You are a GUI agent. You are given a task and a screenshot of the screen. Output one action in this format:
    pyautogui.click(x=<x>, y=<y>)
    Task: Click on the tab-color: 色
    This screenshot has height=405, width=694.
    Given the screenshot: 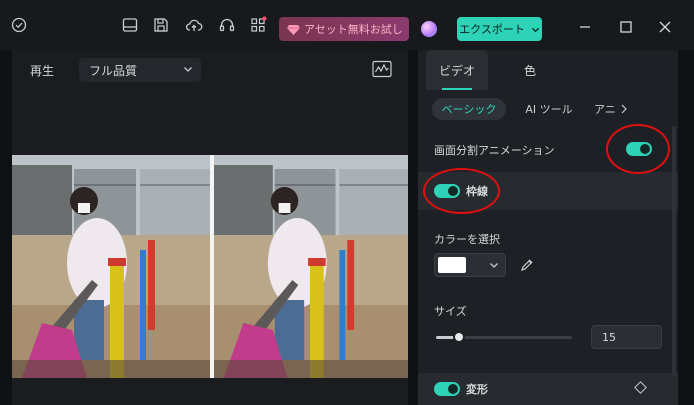 What is the action you would take?
    pyautogui.click(x=530, y=70)
    